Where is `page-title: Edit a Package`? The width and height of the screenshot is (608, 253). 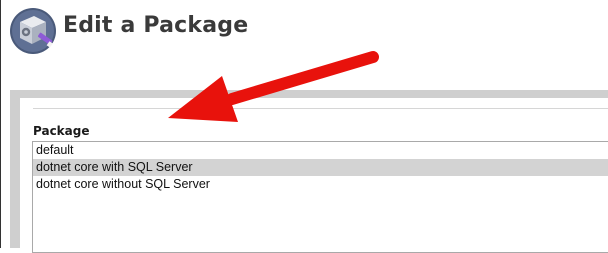
page-title: Edit a Package is located at coordinates (156, 25).